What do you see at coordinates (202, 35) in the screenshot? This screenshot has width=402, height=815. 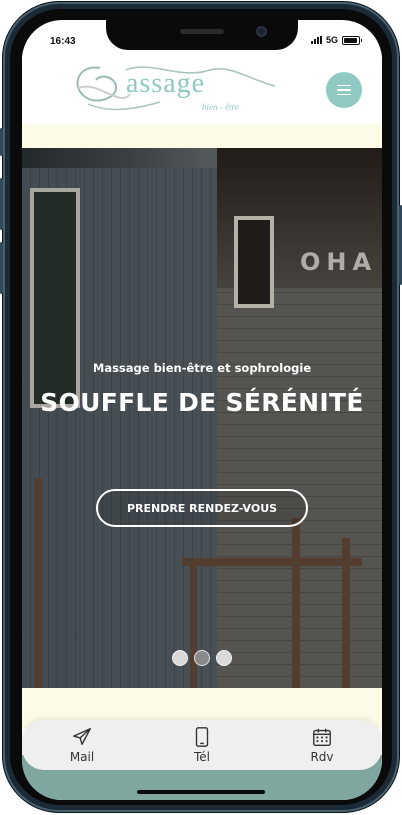 I see `notch` at bounding box center [202, 35].